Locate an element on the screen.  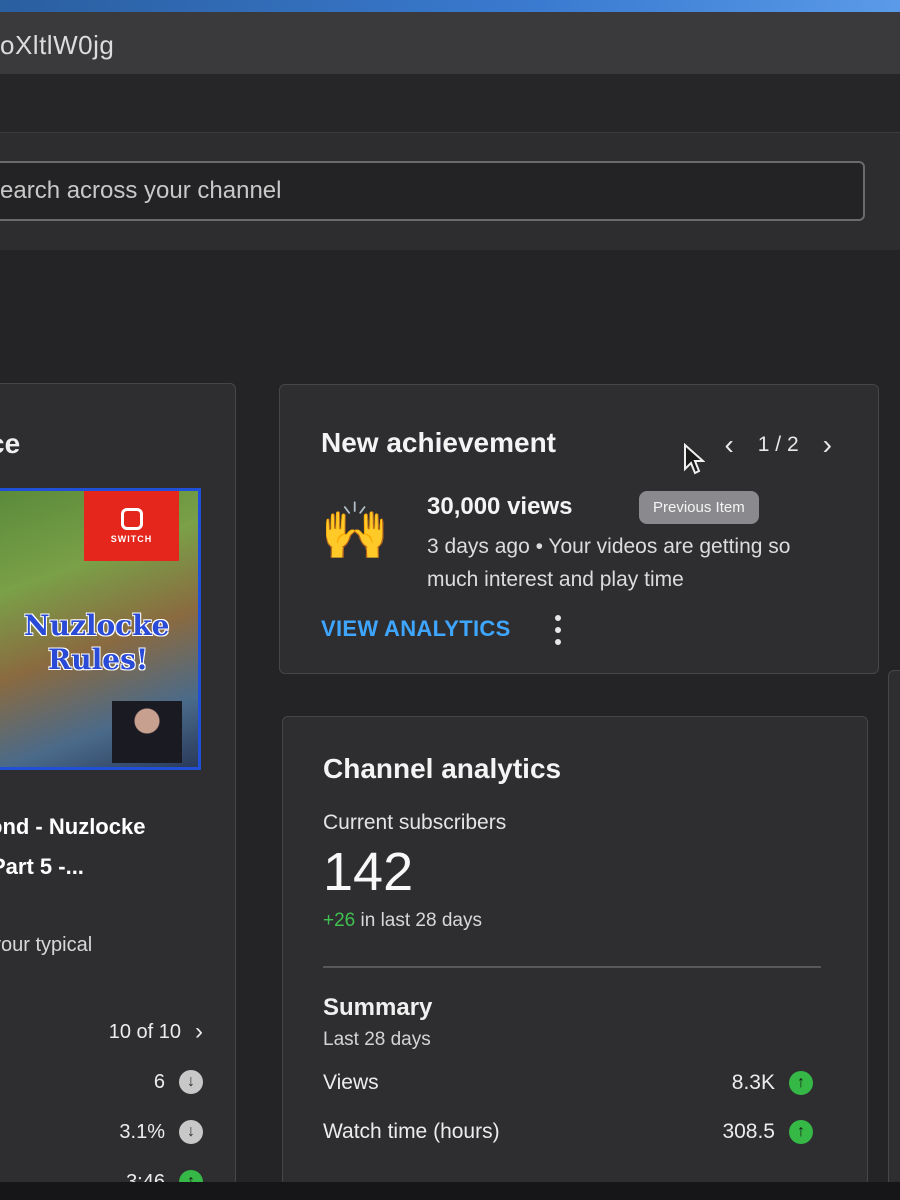
card-title: Channel analytics is located at coordinates (442, 768).